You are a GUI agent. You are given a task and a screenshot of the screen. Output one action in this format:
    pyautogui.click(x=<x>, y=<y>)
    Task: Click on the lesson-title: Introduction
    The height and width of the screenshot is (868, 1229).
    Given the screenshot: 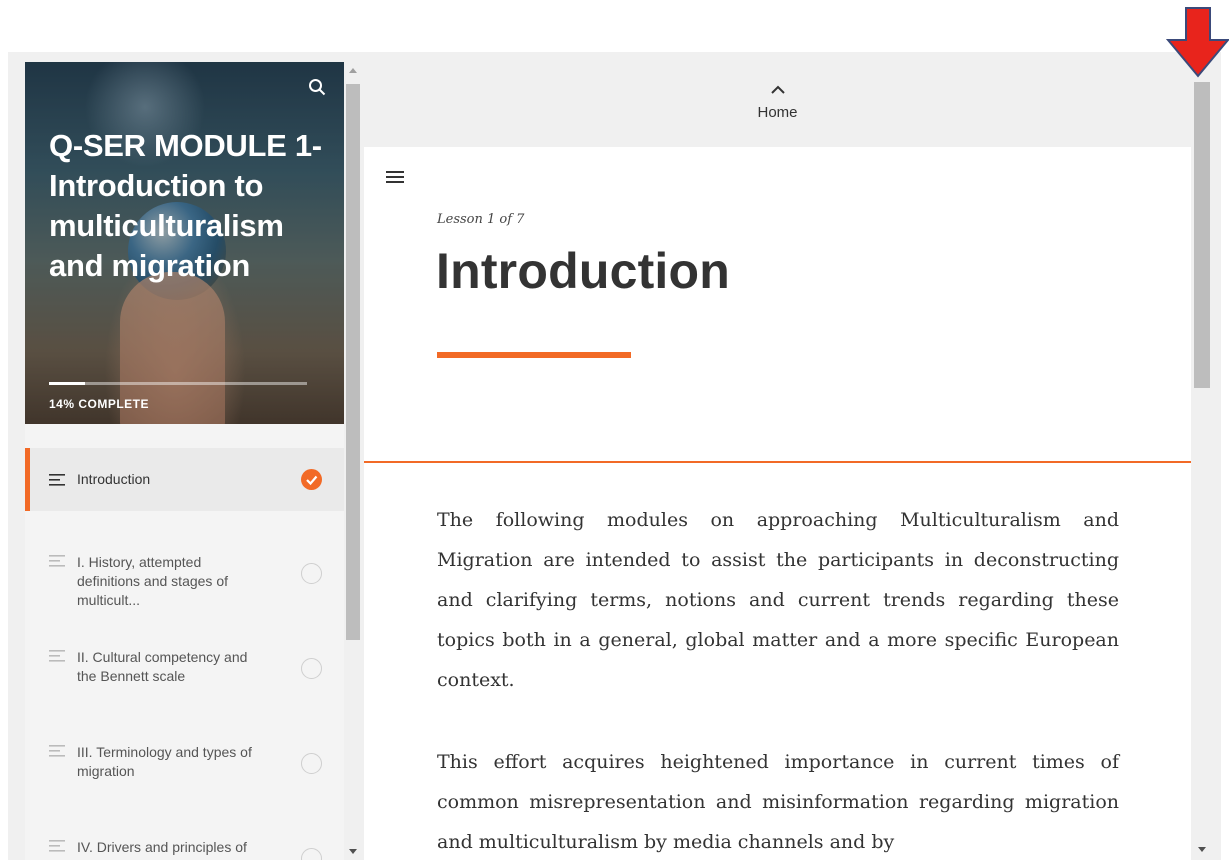 What is the action you would take?
    pyautogui.click(x=583, y=271)
    